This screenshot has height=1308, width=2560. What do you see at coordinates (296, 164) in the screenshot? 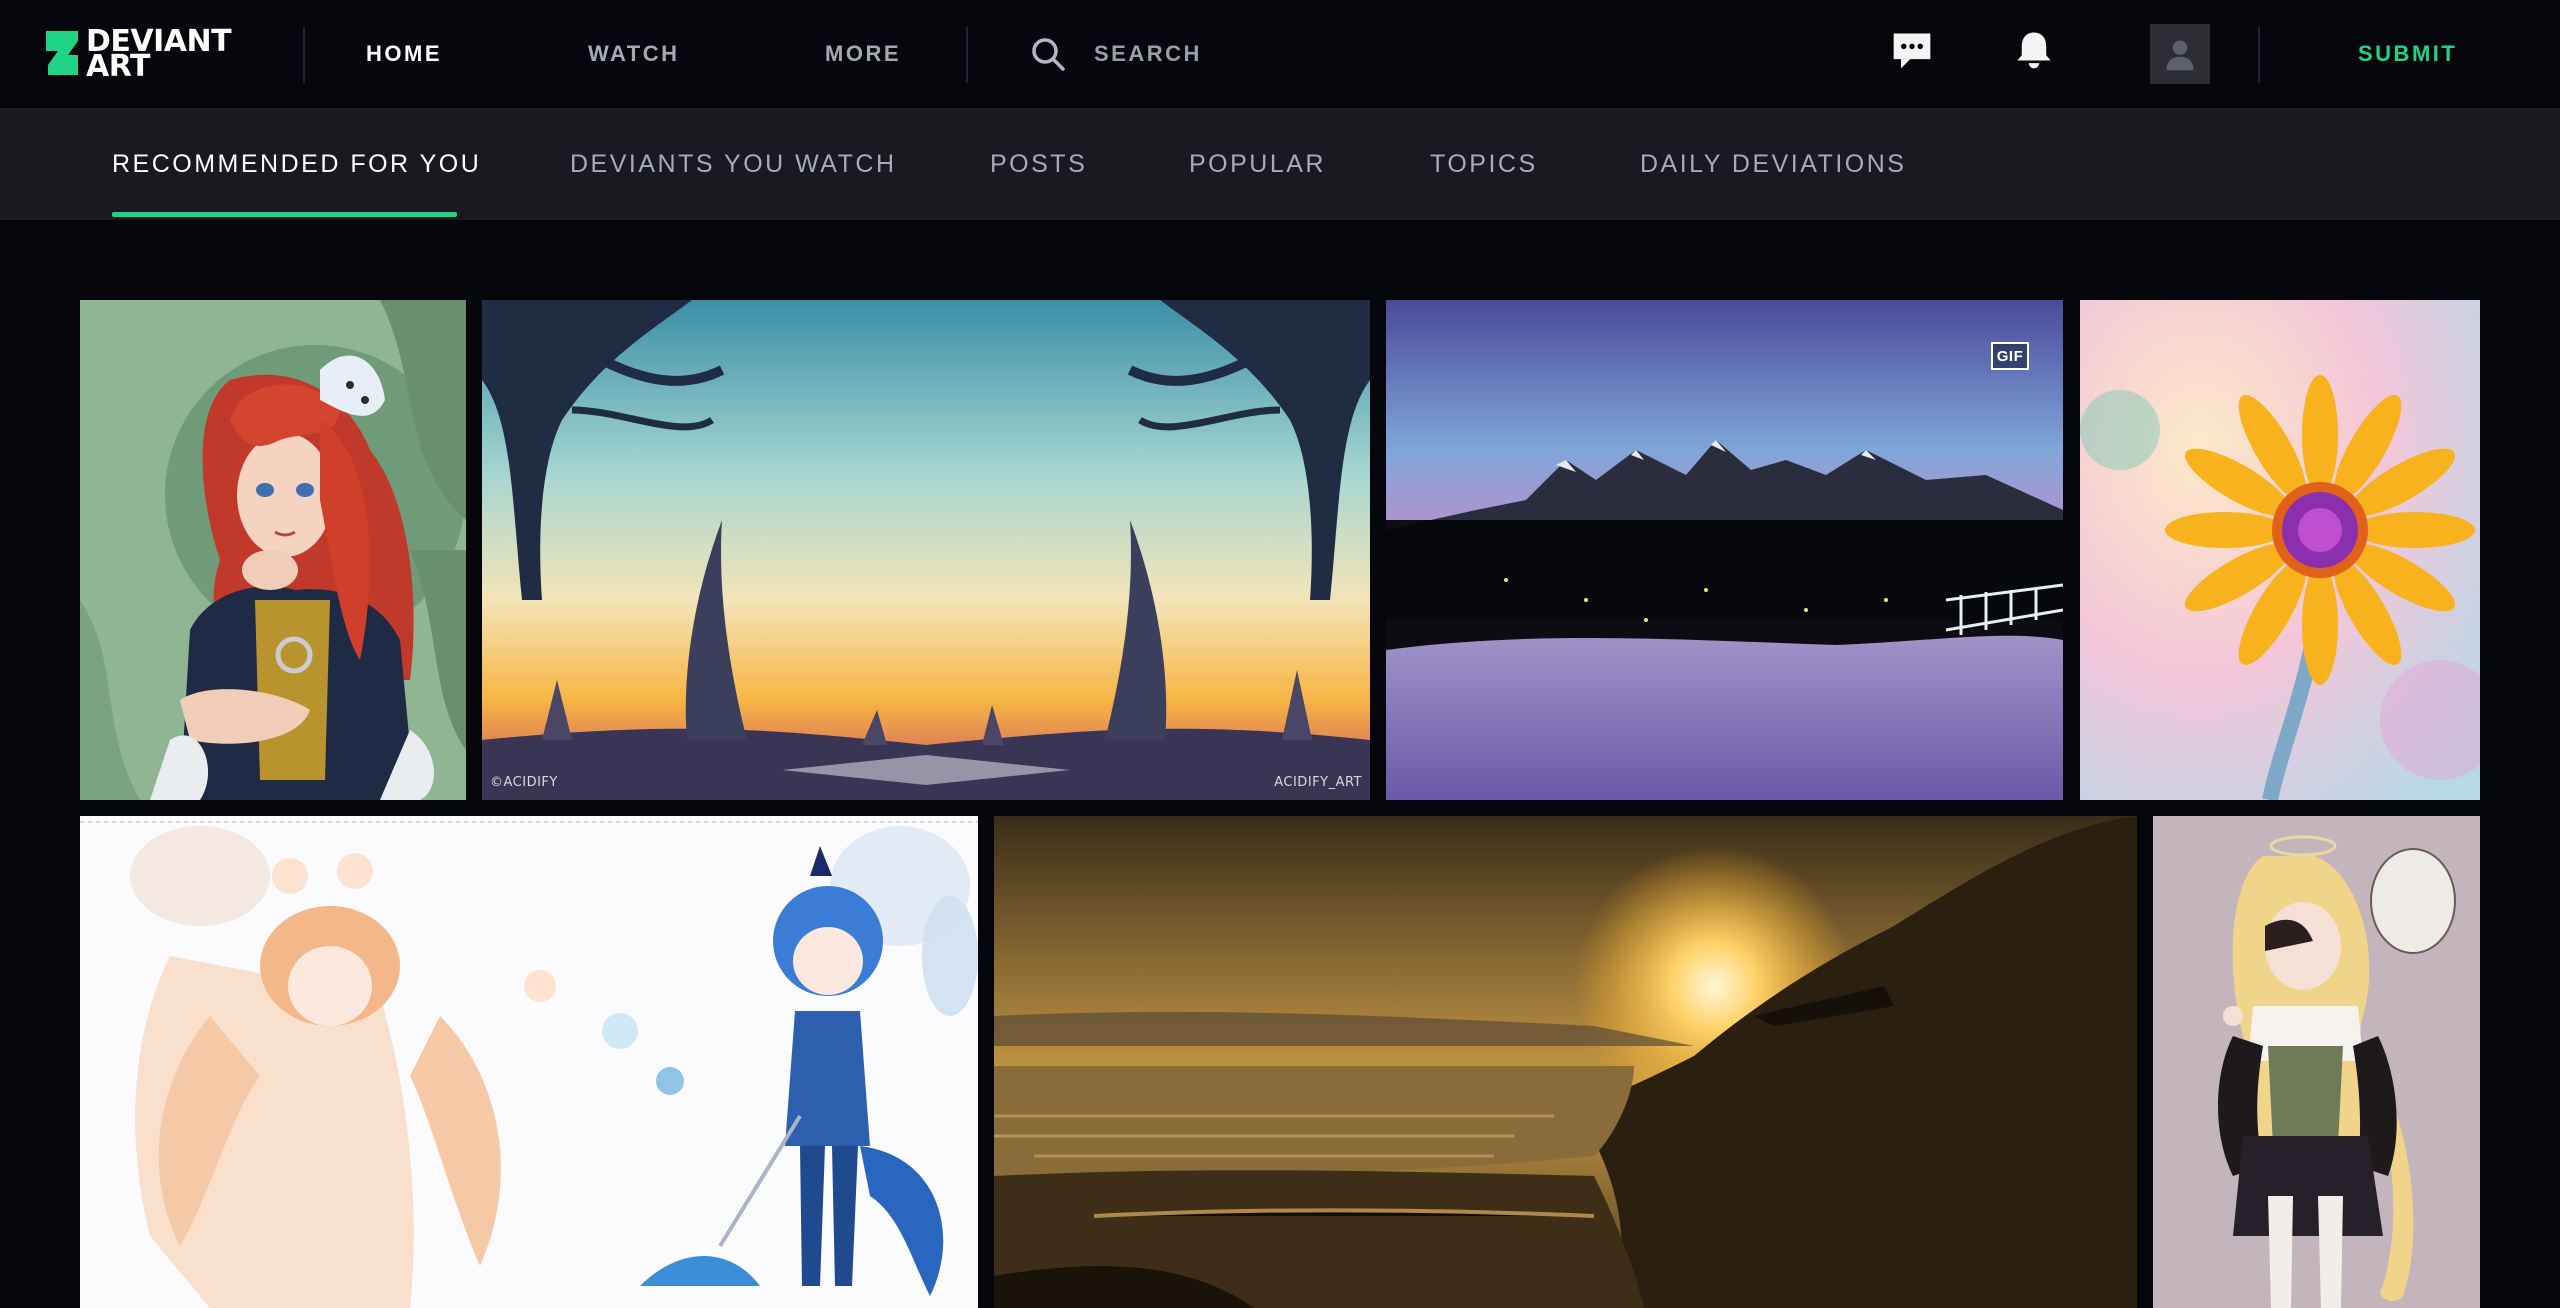
I see `tab-recommended: RECOMMENDED FOR YOU` at bounding box center [296, 164].